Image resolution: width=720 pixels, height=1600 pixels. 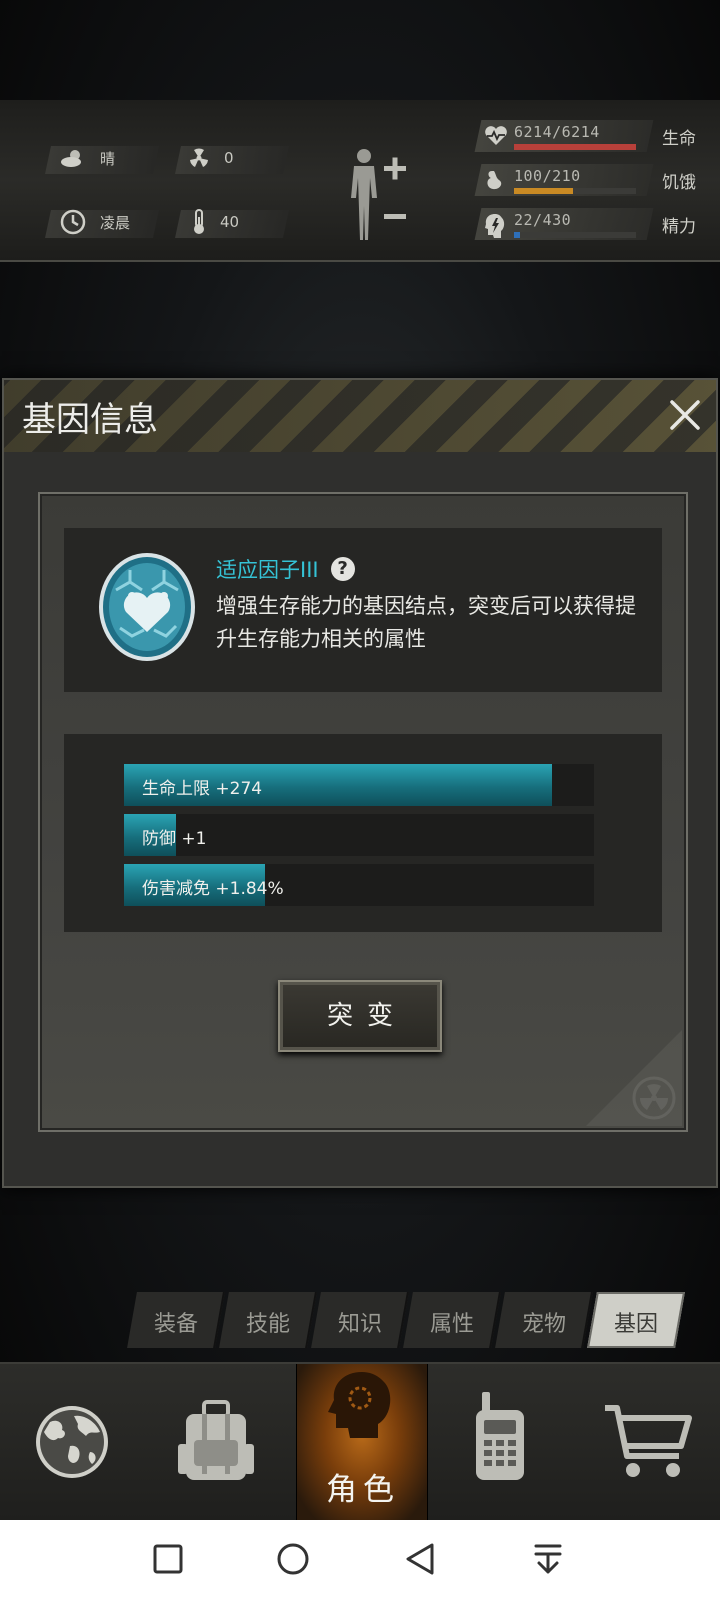 What do you see at coordinates (71, 158) in the screenshot?
I see `weather-cloud-sun-icon` at bounding box center [71, 158].